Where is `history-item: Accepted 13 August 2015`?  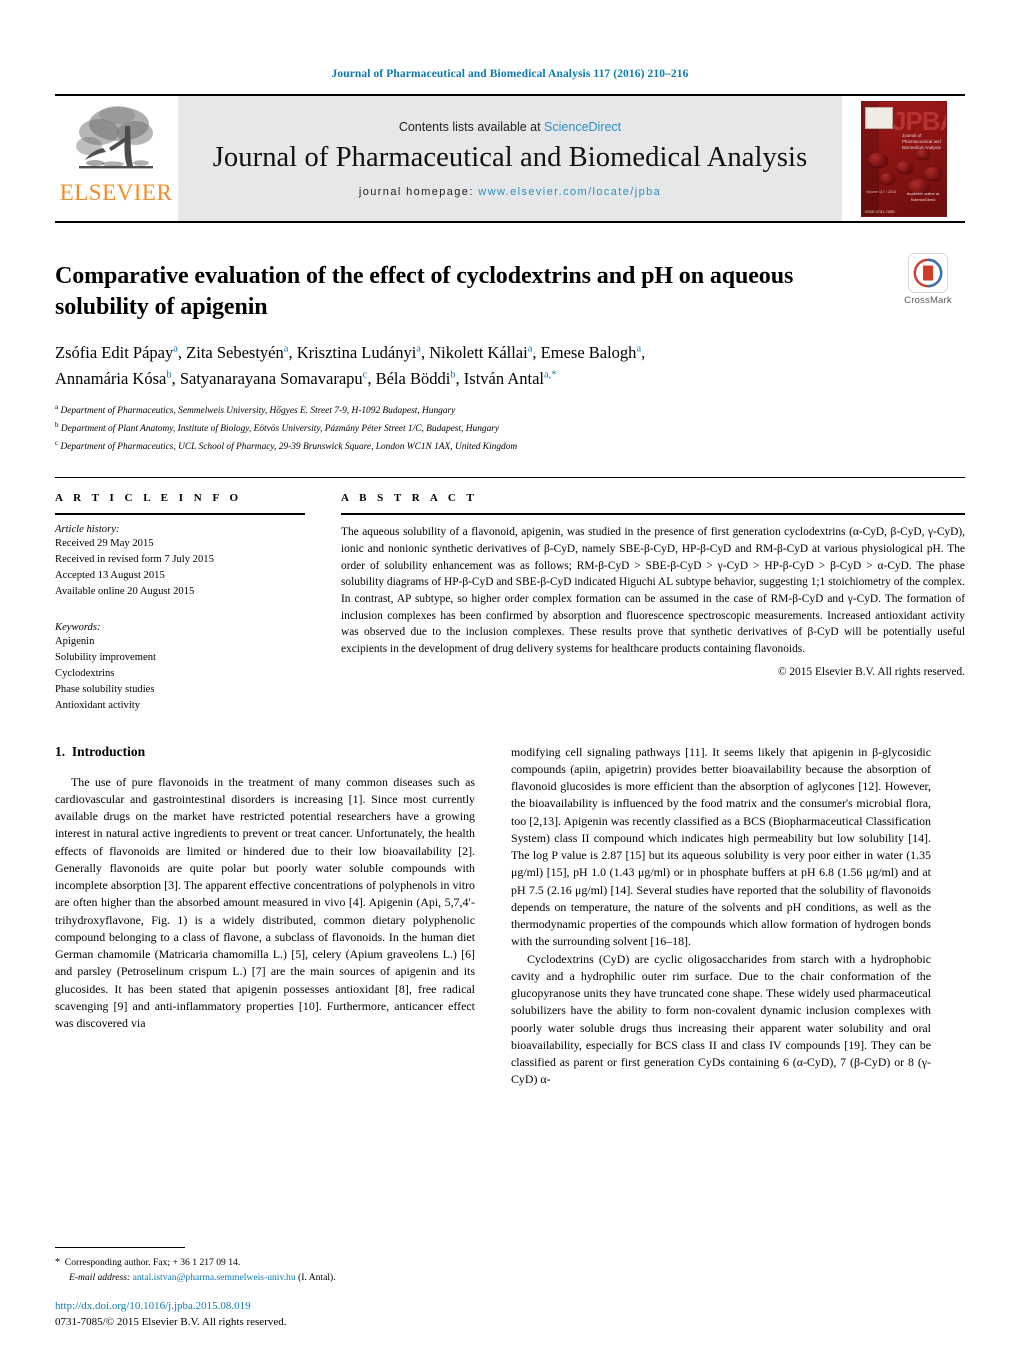
history-item: Accepted 13 August 2015 is located at coordinates (110, 576).